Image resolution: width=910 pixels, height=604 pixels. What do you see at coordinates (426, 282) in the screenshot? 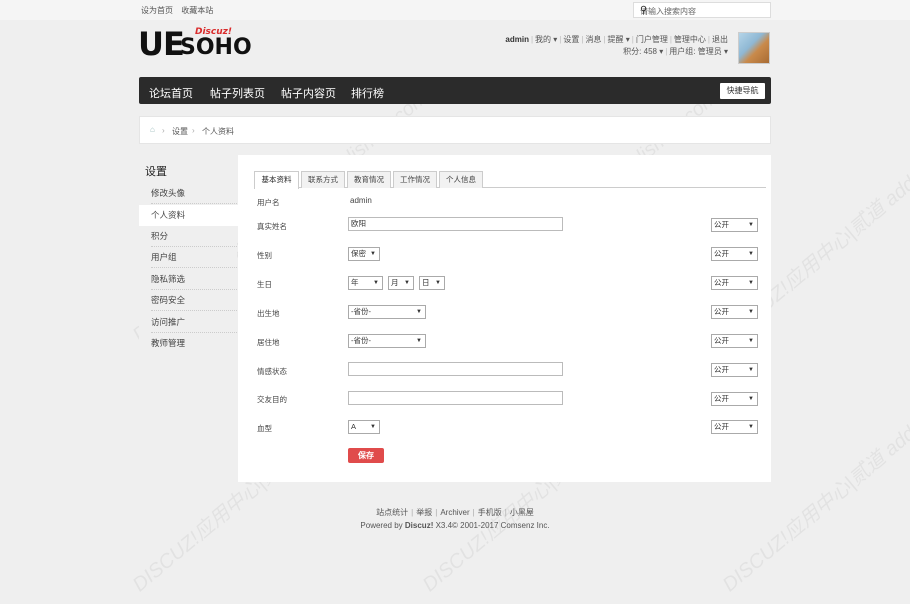
I see `day-value: 日` at bounding box center [426, 282].